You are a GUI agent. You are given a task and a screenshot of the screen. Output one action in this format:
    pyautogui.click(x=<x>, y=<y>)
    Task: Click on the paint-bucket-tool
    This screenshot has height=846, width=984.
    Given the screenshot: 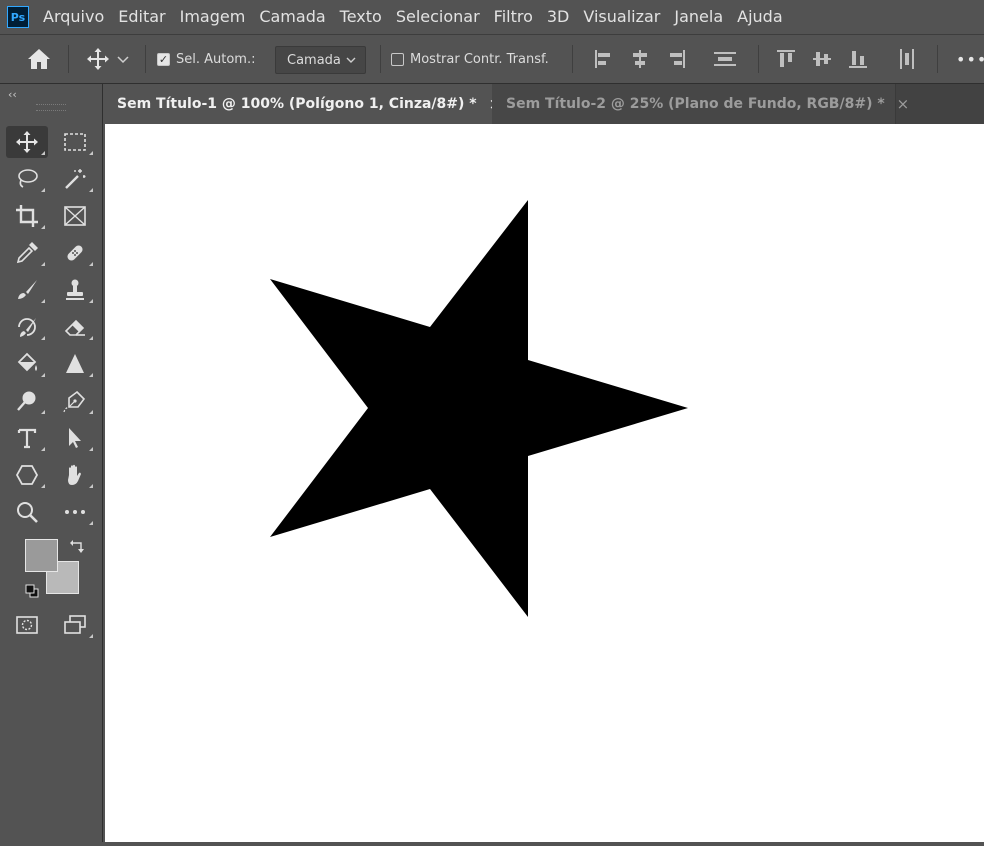 What is the action you would take?
    pyautogui.click(x=27, y=364)
    